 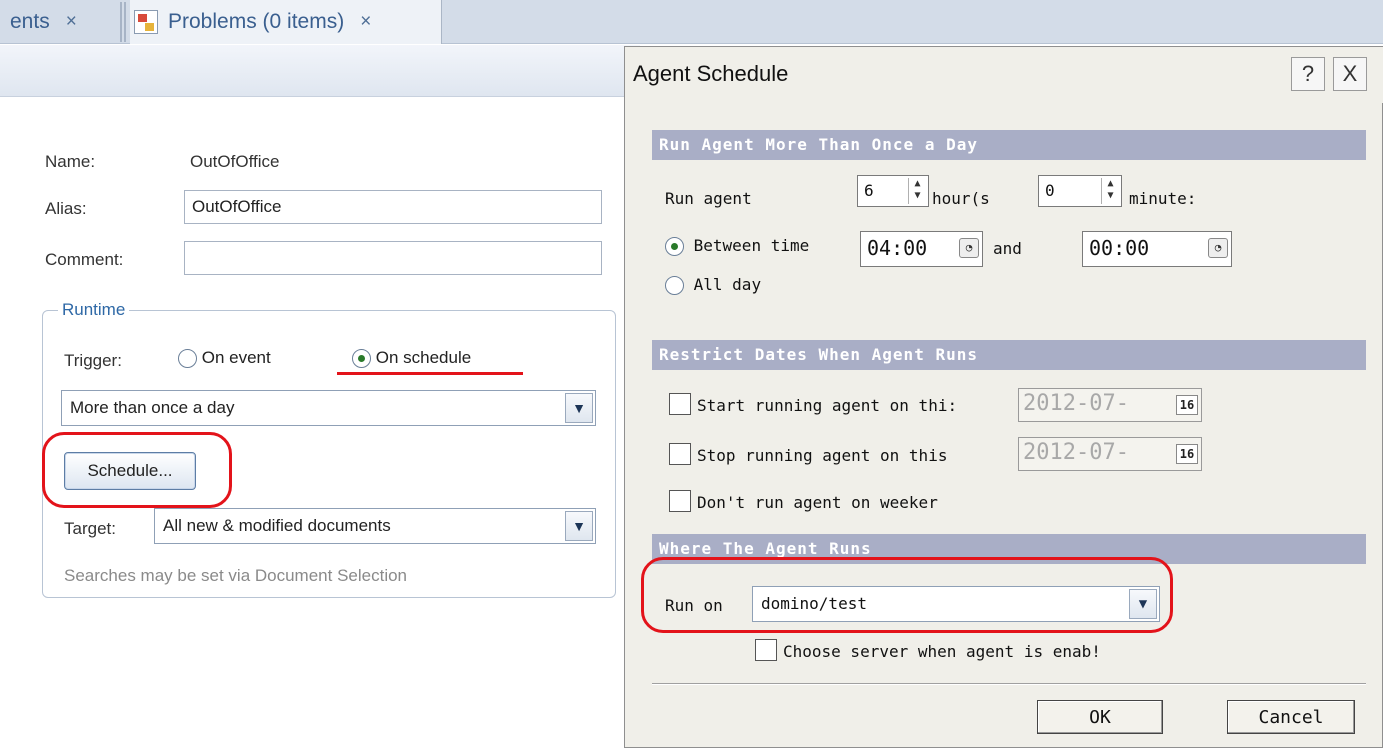 I want to click on tab-problems: Problems (0 items) ×, so click(x=286, y=22).